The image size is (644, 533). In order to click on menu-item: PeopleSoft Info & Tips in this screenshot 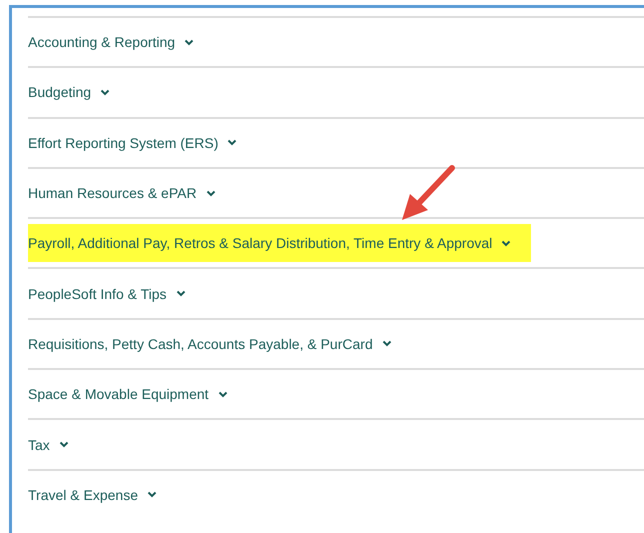, I will do `click(107, 293)`.